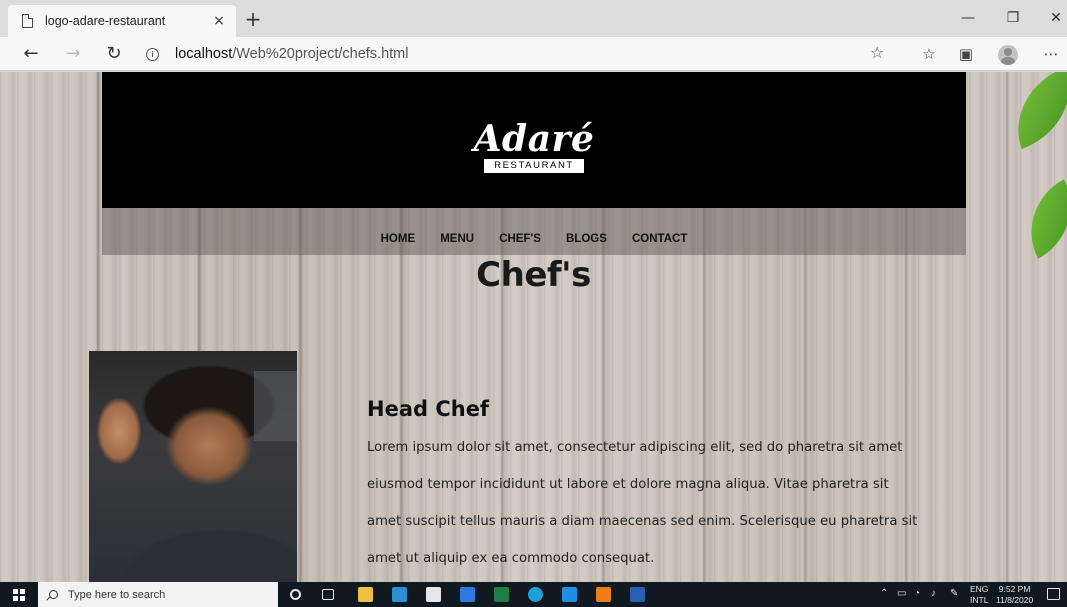 The image size is (1067, 607). Describe the element at coordinates (966, 54) in the screenshot. I see `collections-icon: ▣` at that location.